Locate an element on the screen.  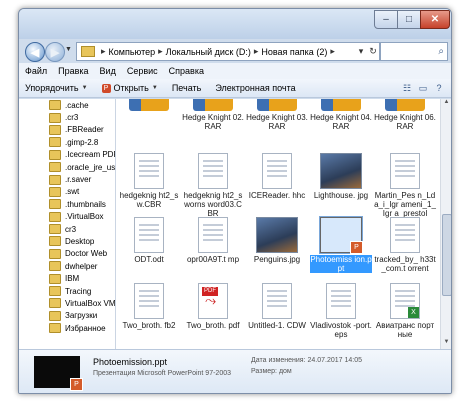
email-button: Электронная почта is located at coordinates (255, 88).